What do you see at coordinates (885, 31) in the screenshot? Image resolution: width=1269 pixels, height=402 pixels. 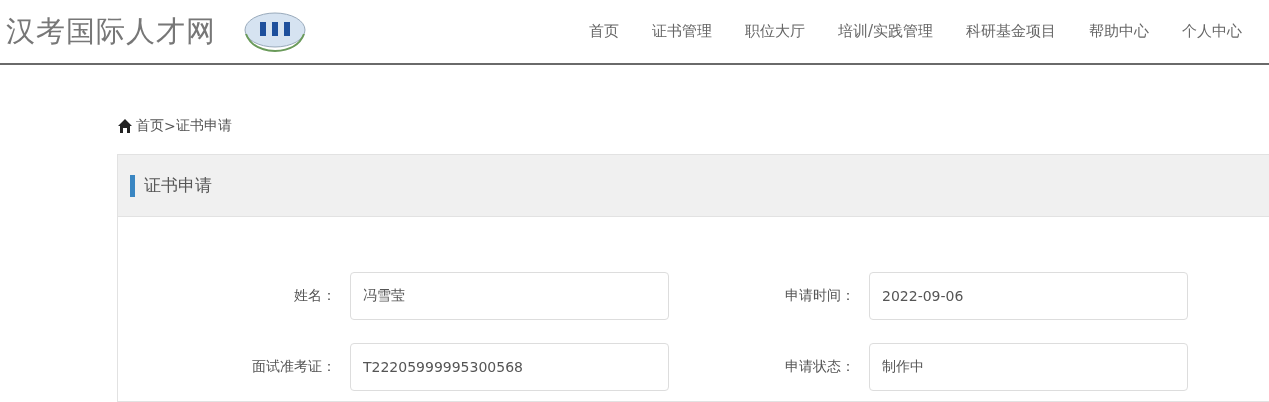 I see `nav-link: 培训/实践管理` at bounding box center [885, 31].